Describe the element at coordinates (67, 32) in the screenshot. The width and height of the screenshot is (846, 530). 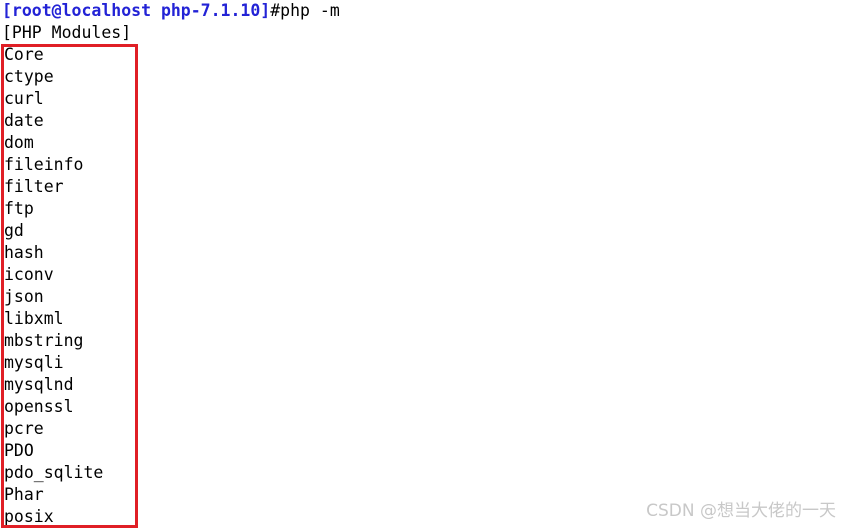
I see `php-modules-header: [PHP Modules]` at that location.